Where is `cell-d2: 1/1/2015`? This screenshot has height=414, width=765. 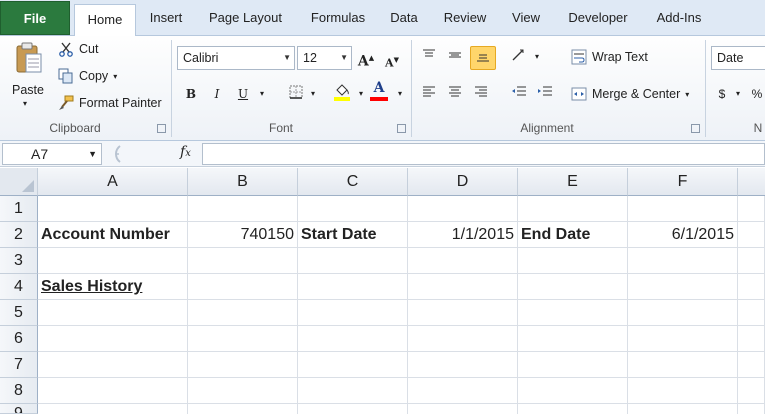 cell-d2: 1/1/2015 is located at coordinates (463, 235).